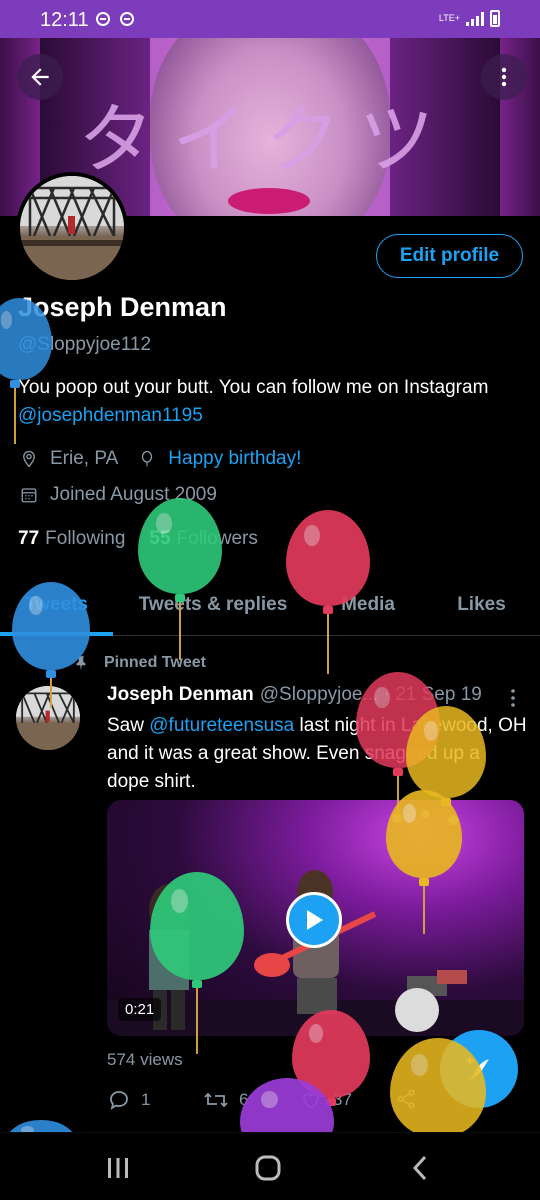  Describe the element at coordinates (213, 607) in the screenshot. I see `tab-tweets-replies: Tweets & replies` at that location.